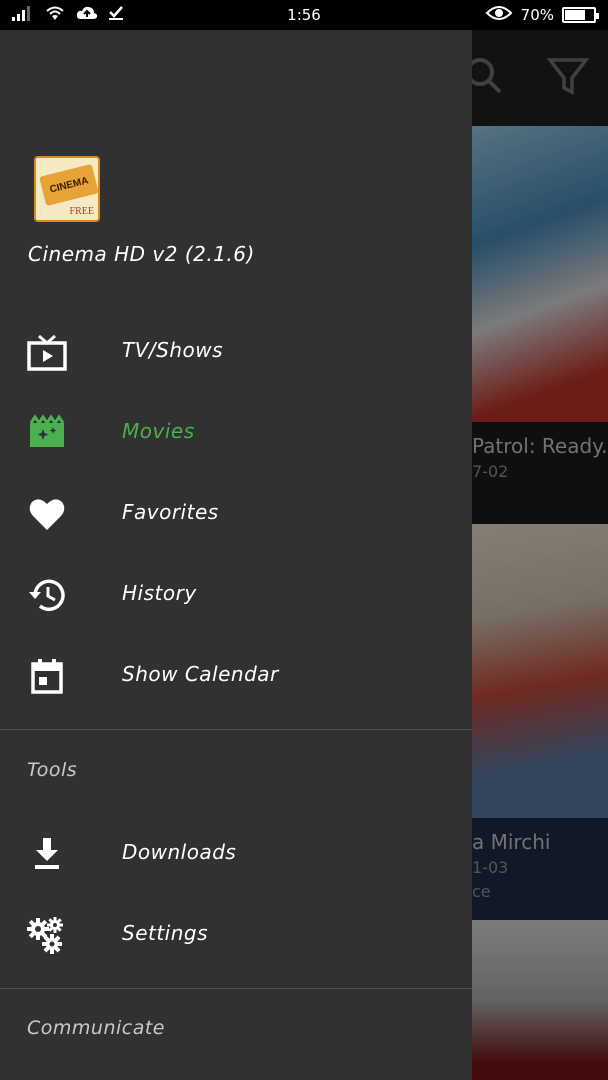  What do you see at coordinates (52, 770) in the screenshot?
I see `section-heading-tools: Tools` at bounding box center [52, 770].